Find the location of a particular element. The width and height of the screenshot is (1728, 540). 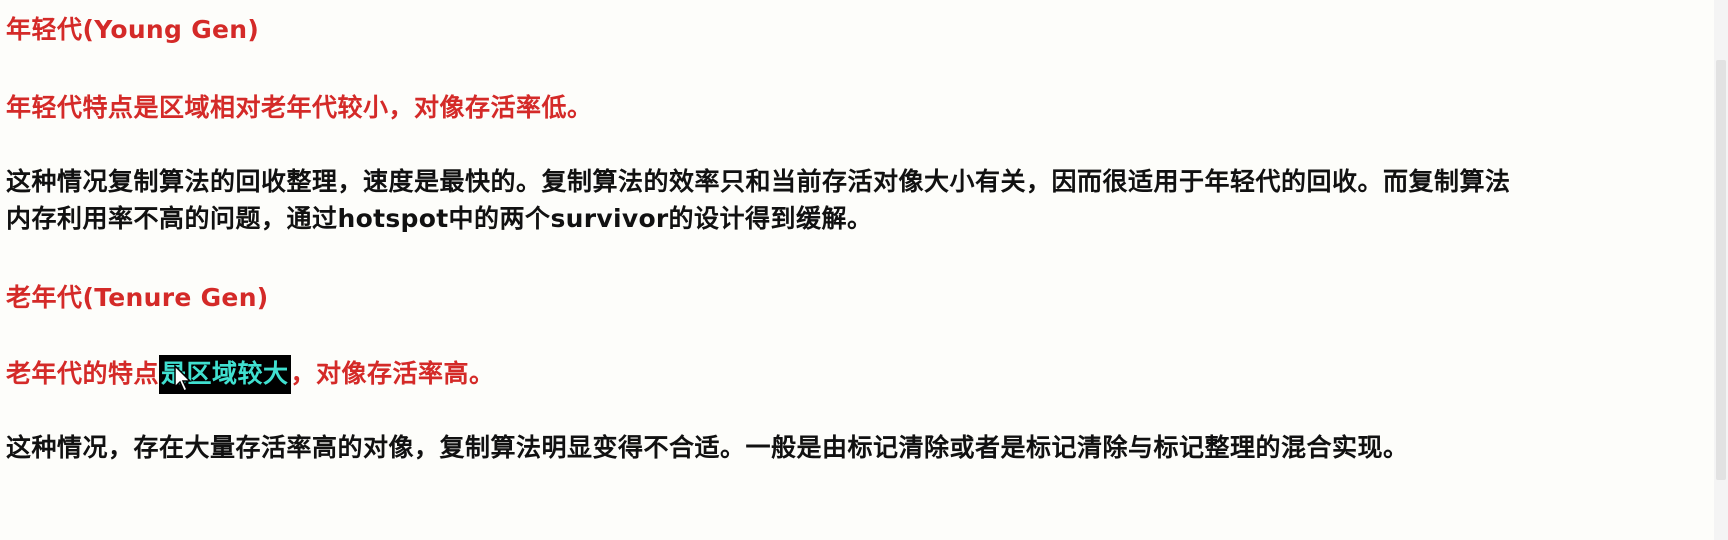

survivor-term: survivor is located at coordinates (609, 218).